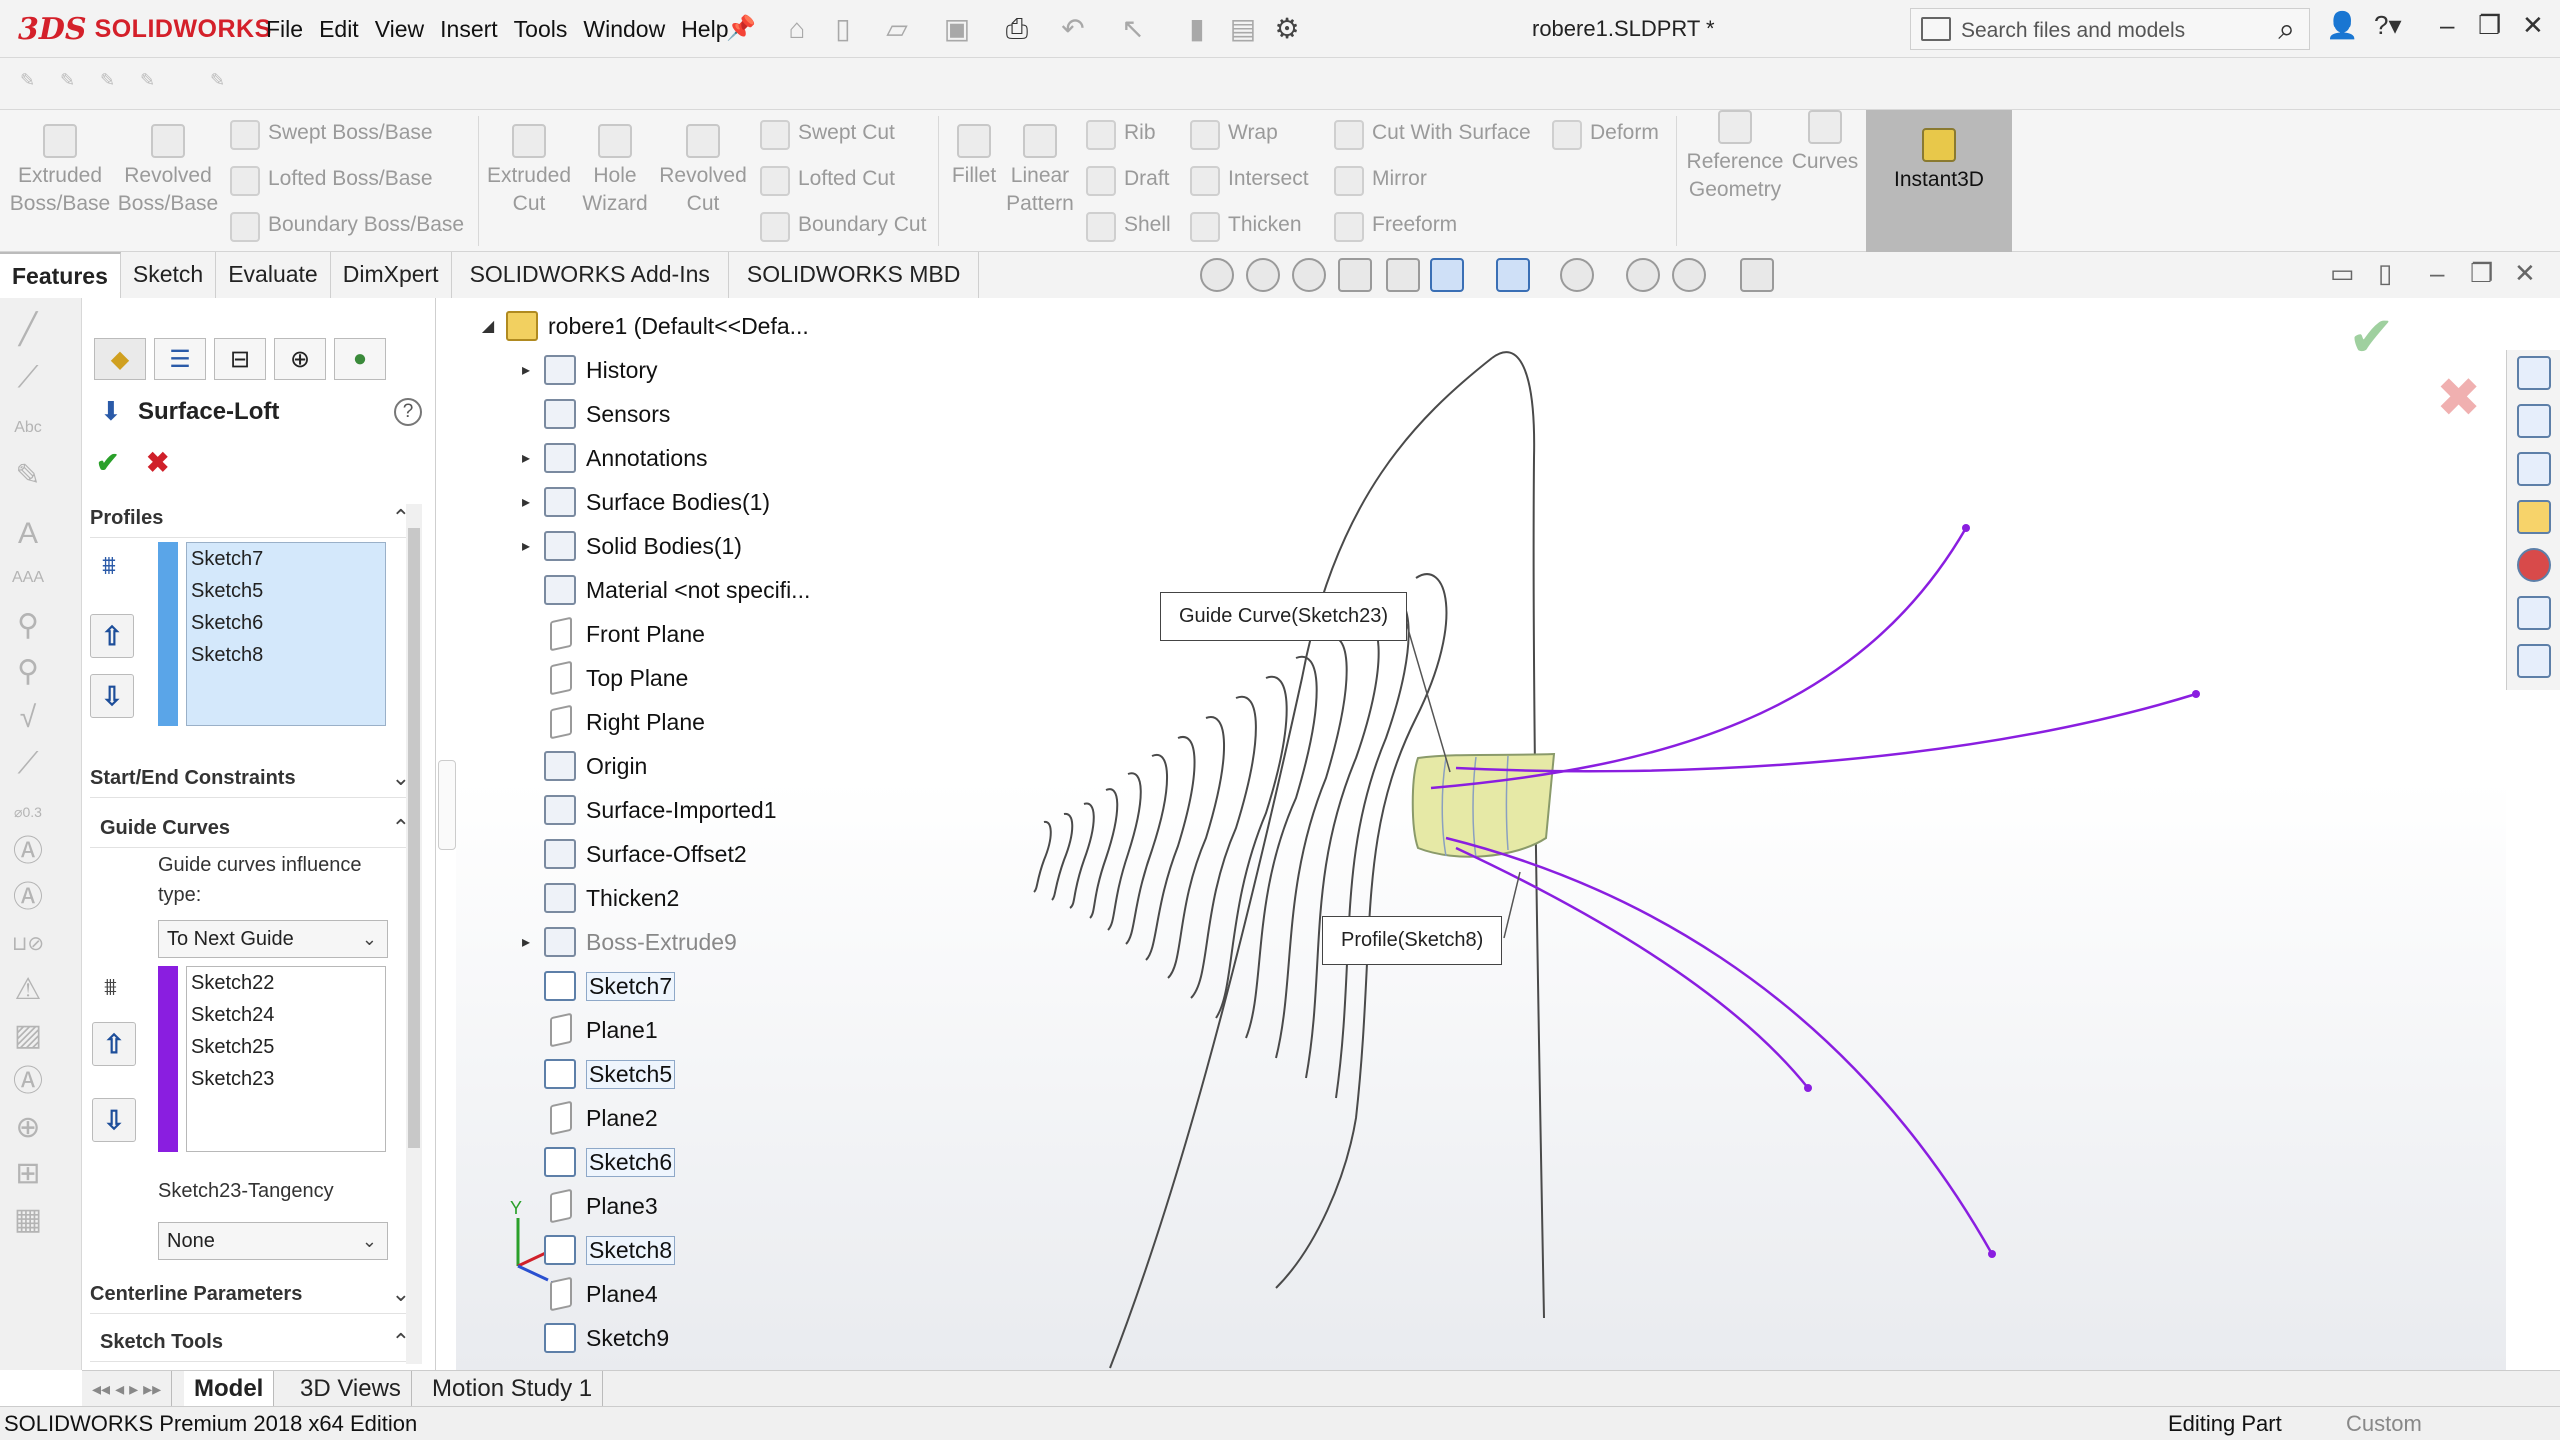 This screenshot has height=1440, width=2560. What do you see at coordinates (120, 359) in the screenshot?
I see `feature-manager-tab-icon: ◆` at bounding box center [120, 359].